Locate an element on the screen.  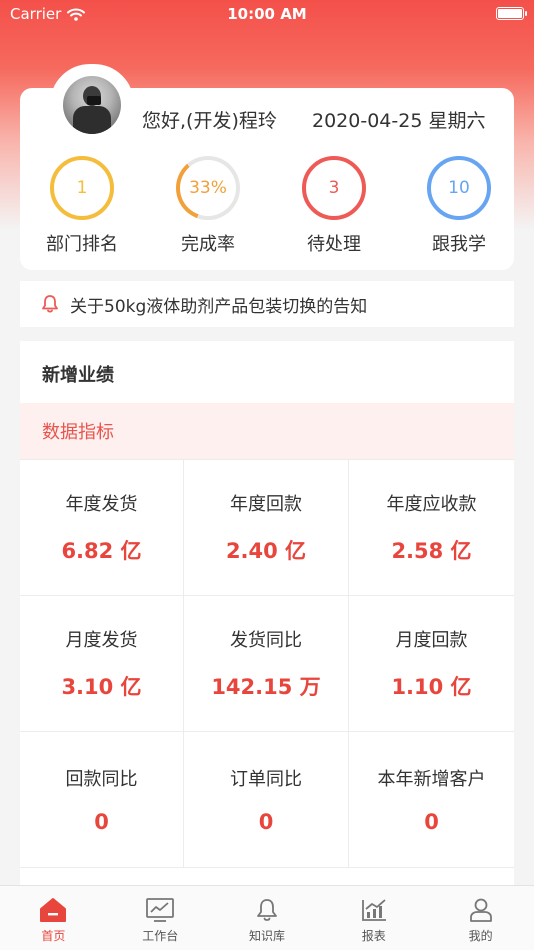
tab-label: 我的 is located at coordinates (480, 936).